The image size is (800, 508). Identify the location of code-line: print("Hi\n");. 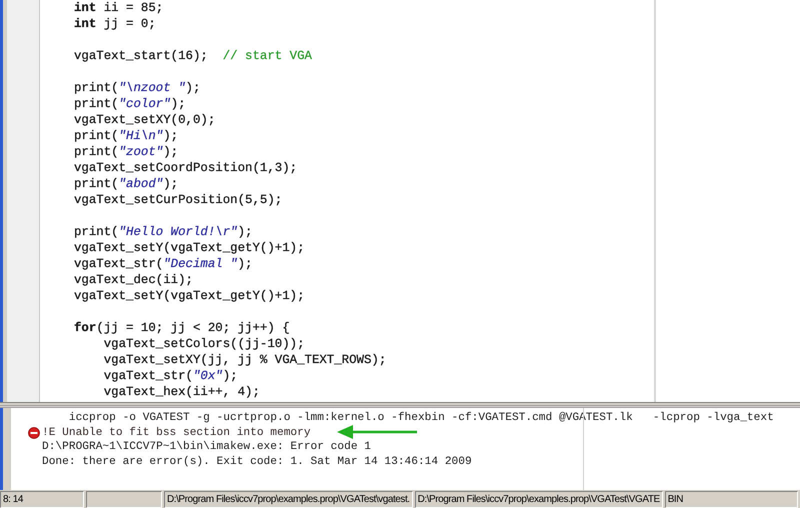
(126, 136).